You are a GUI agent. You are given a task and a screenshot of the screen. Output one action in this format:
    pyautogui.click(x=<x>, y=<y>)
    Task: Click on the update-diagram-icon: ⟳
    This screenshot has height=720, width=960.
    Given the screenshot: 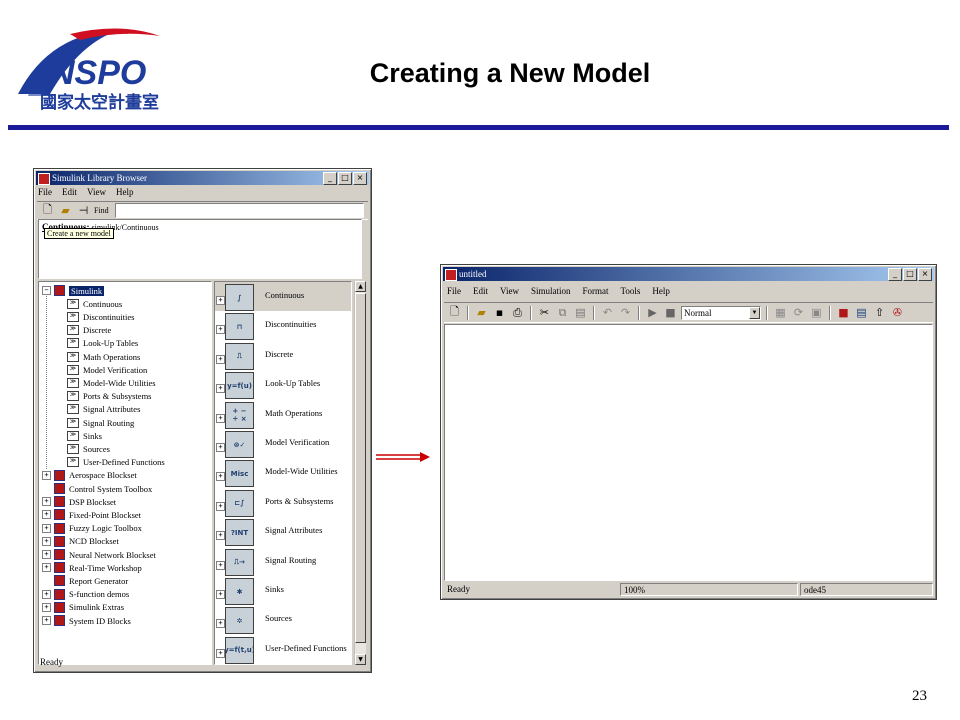 What is the action you would take?
    pyautogui.click(x=798, y=312)
    